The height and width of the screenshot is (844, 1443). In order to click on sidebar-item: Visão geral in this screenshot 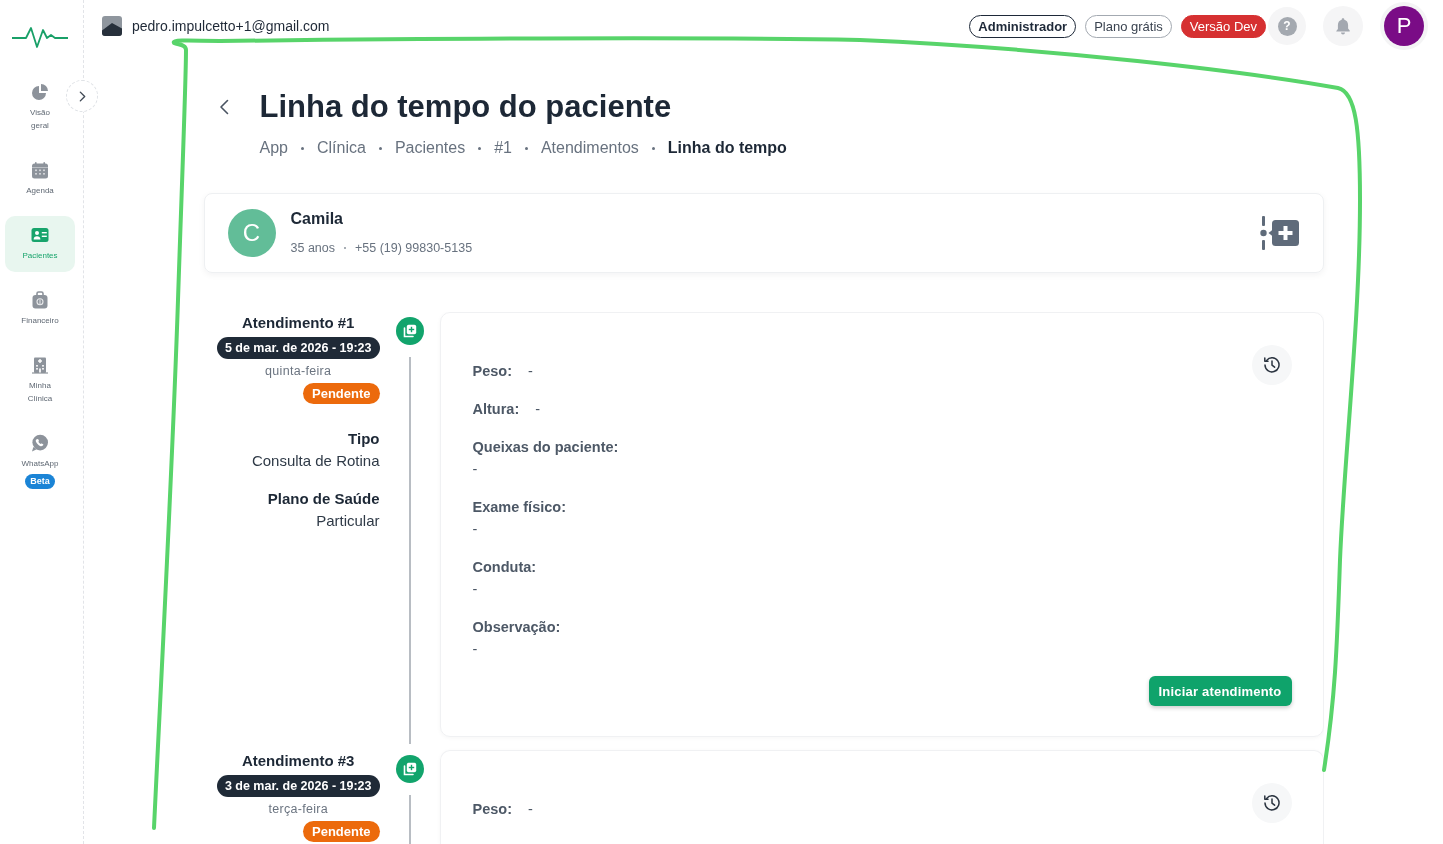, I will do `click(40, 107)`.